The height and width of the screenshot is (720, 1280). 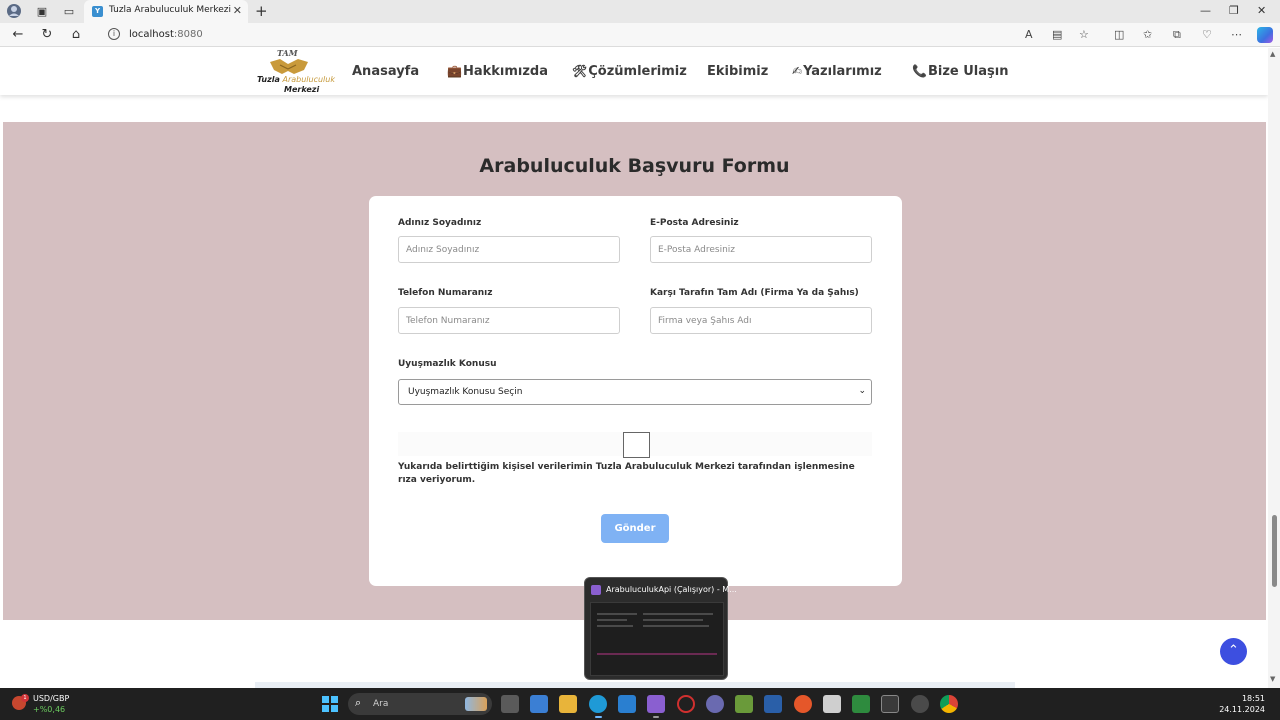 What do you see at coordinates (960, 71) in the screenshot?
I see `nav-bize-ulasin: 📞Bize Ulaşın` at bounding box center [960, 71].